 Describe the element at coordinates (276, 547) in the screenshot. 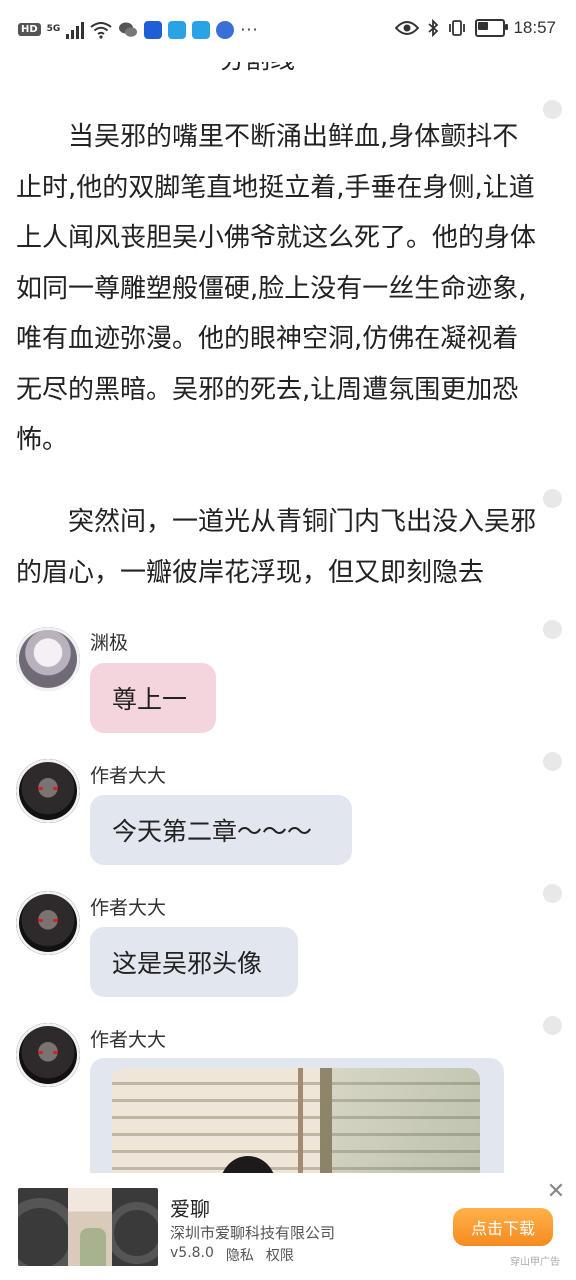

I see `story-paragraph: 突然间，一道光从青铜门内飞出没入吴邪的眉心，一瓣彼岸花浮现，但又即刻隐去` at that location.